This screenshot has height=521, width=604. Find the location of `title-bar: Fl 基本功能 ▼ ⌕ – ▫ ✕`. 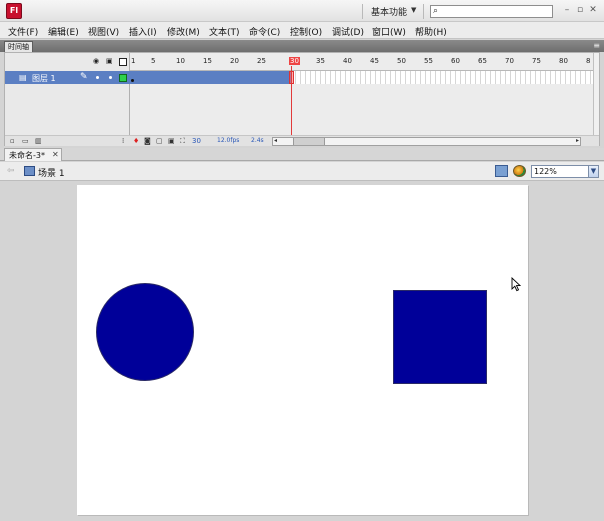

title-bar: Fl 基本功能 ▼ ⌕ – ▫ ✕ is located at coordinates (302, 11).